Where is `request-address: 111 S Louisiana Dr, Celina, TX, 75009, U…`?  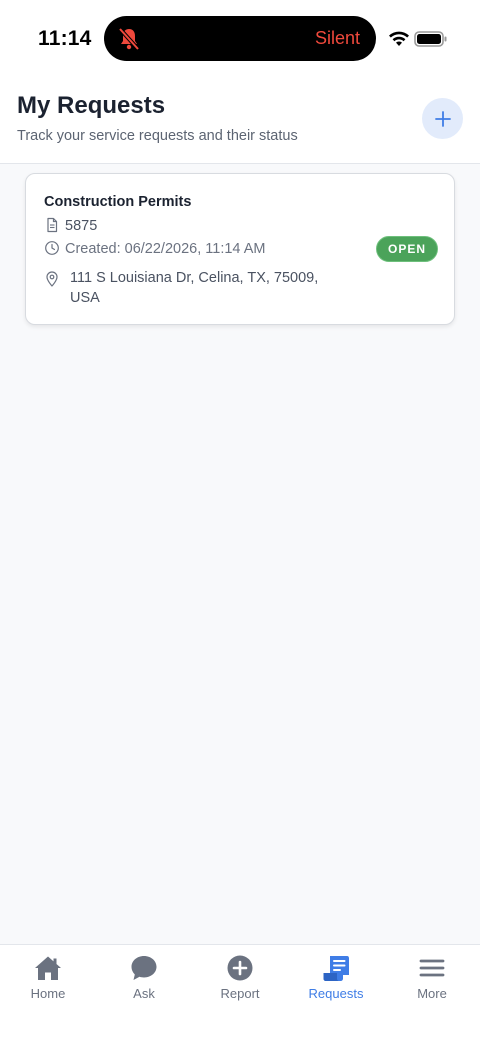
request-address: 111 S Louisiana Dr, Celina, TX, 75009, U… is located at coordinates (194, 288).